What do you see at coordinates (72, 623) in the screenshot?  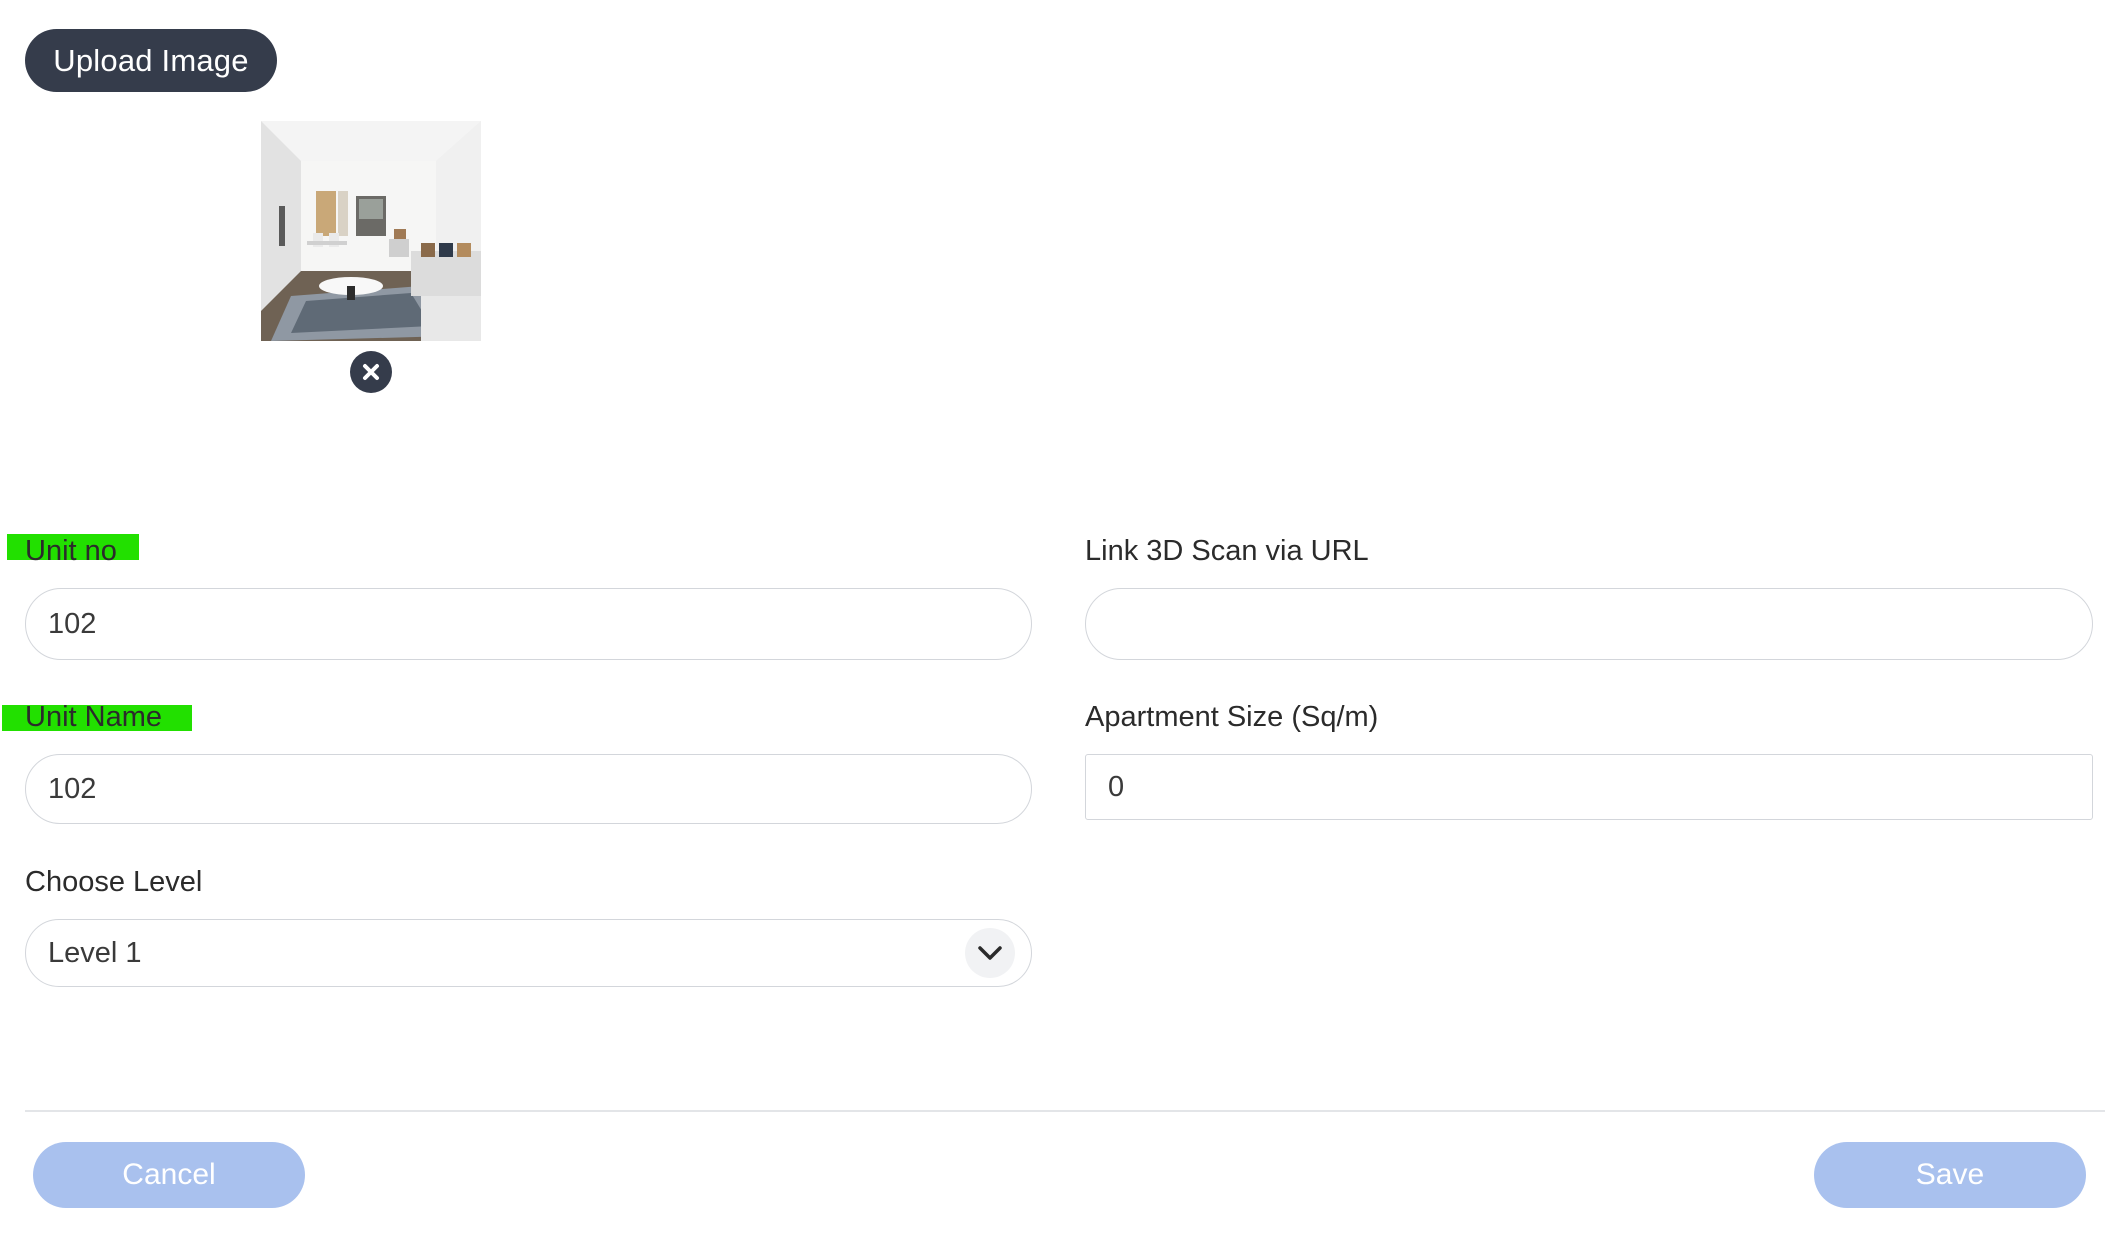 I see `unit-no-value: 102` at bounding box center [72, 623].